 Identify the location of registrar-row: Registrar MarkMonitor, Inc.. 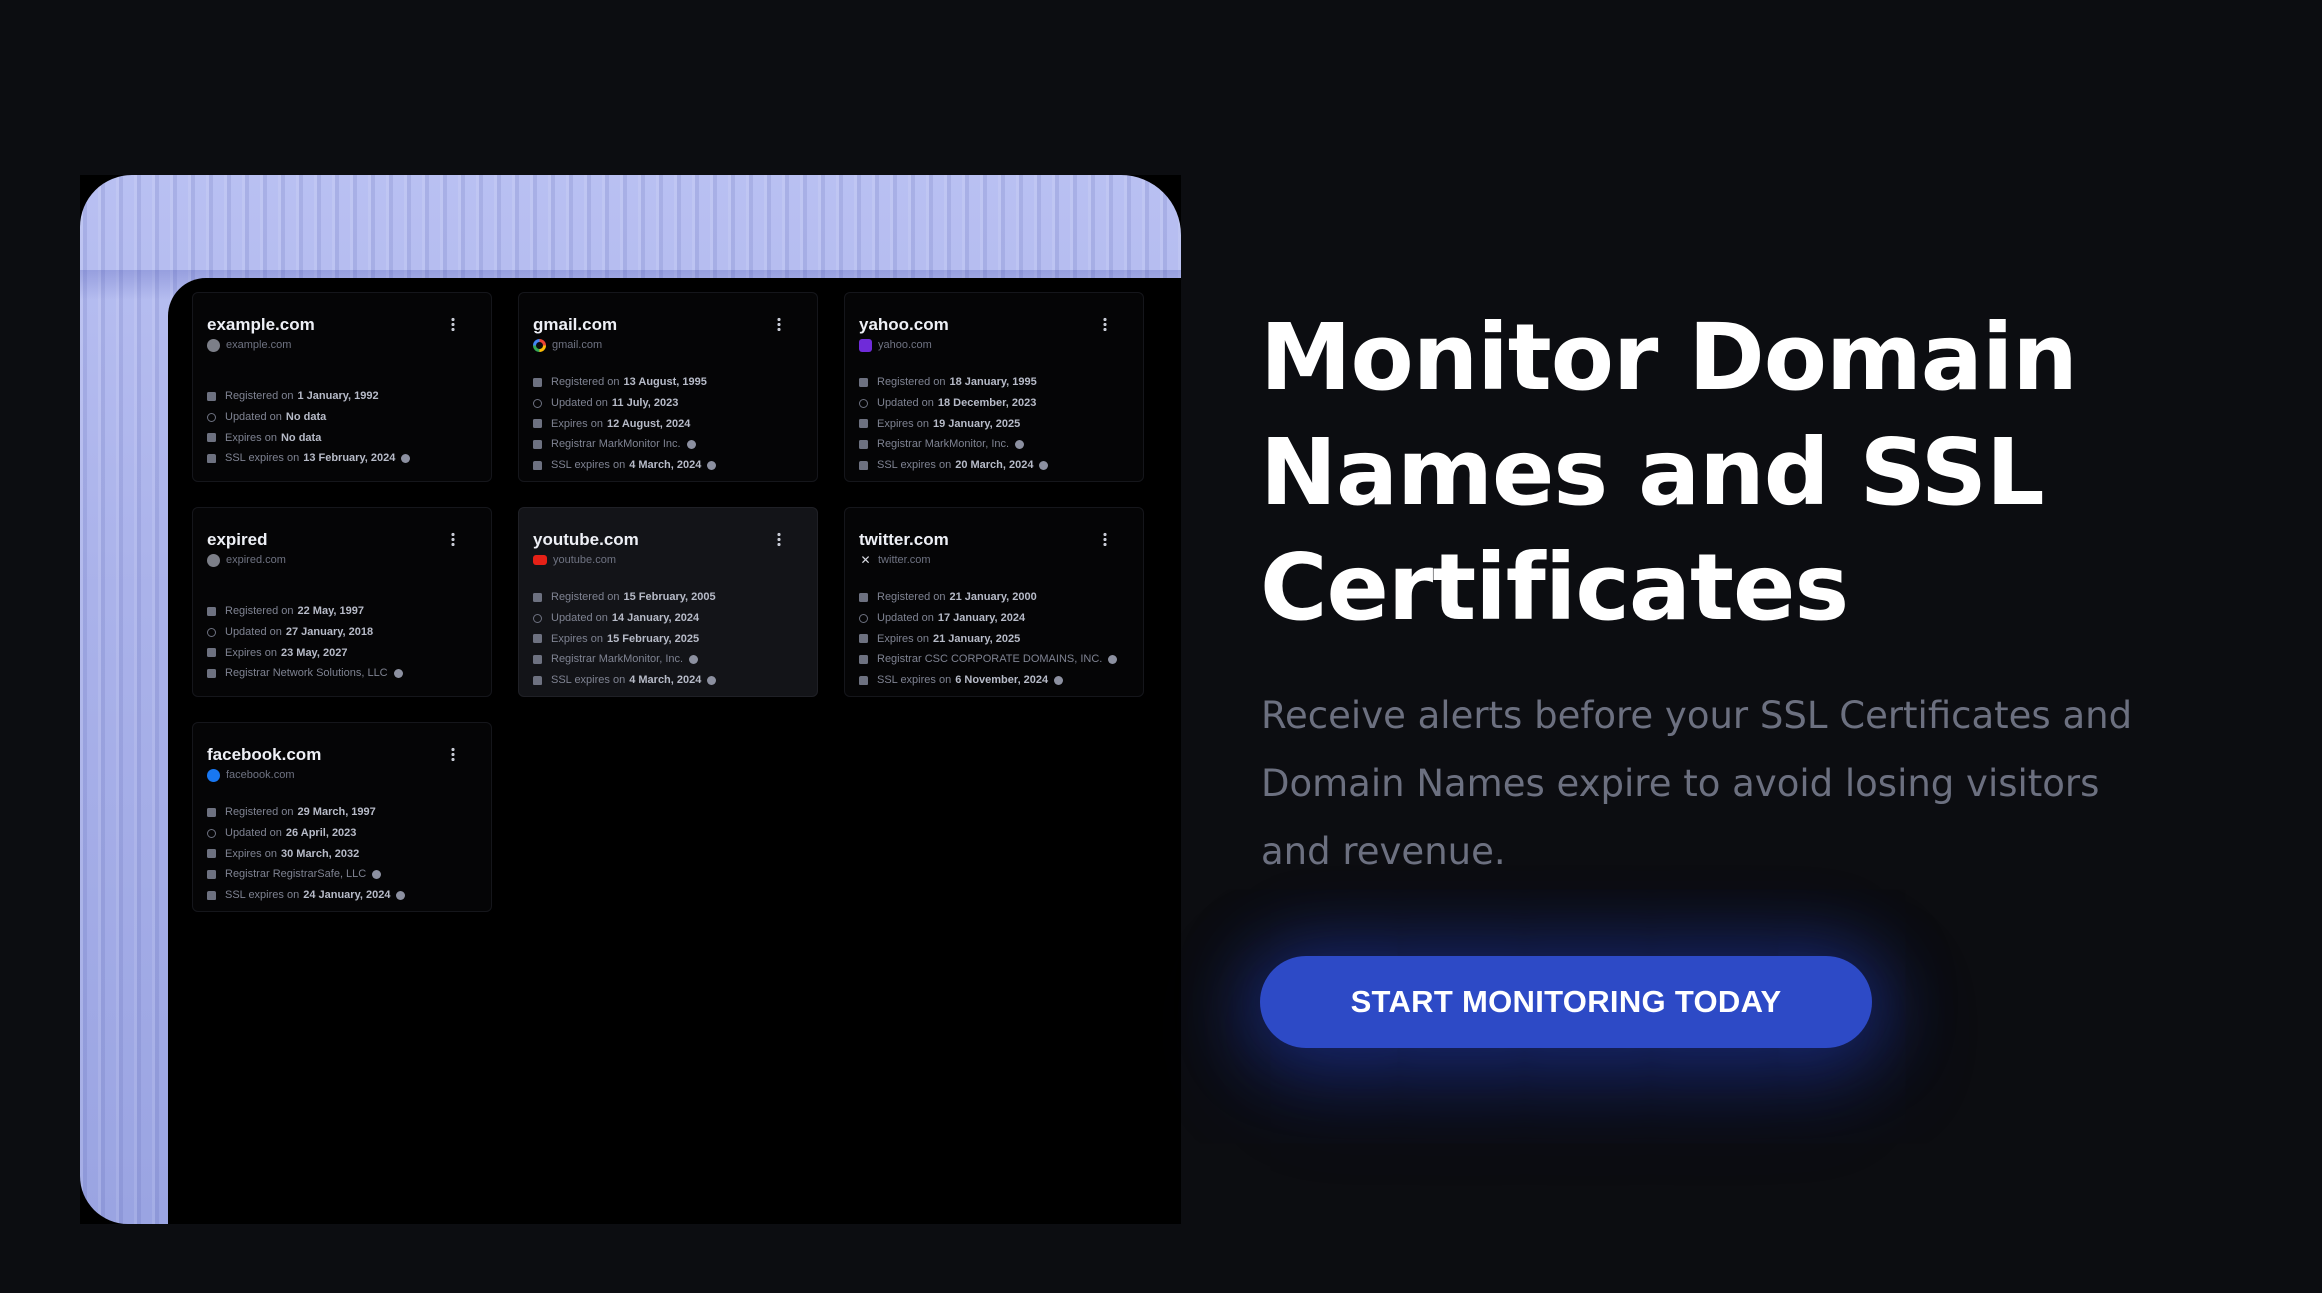
(1001, 444).